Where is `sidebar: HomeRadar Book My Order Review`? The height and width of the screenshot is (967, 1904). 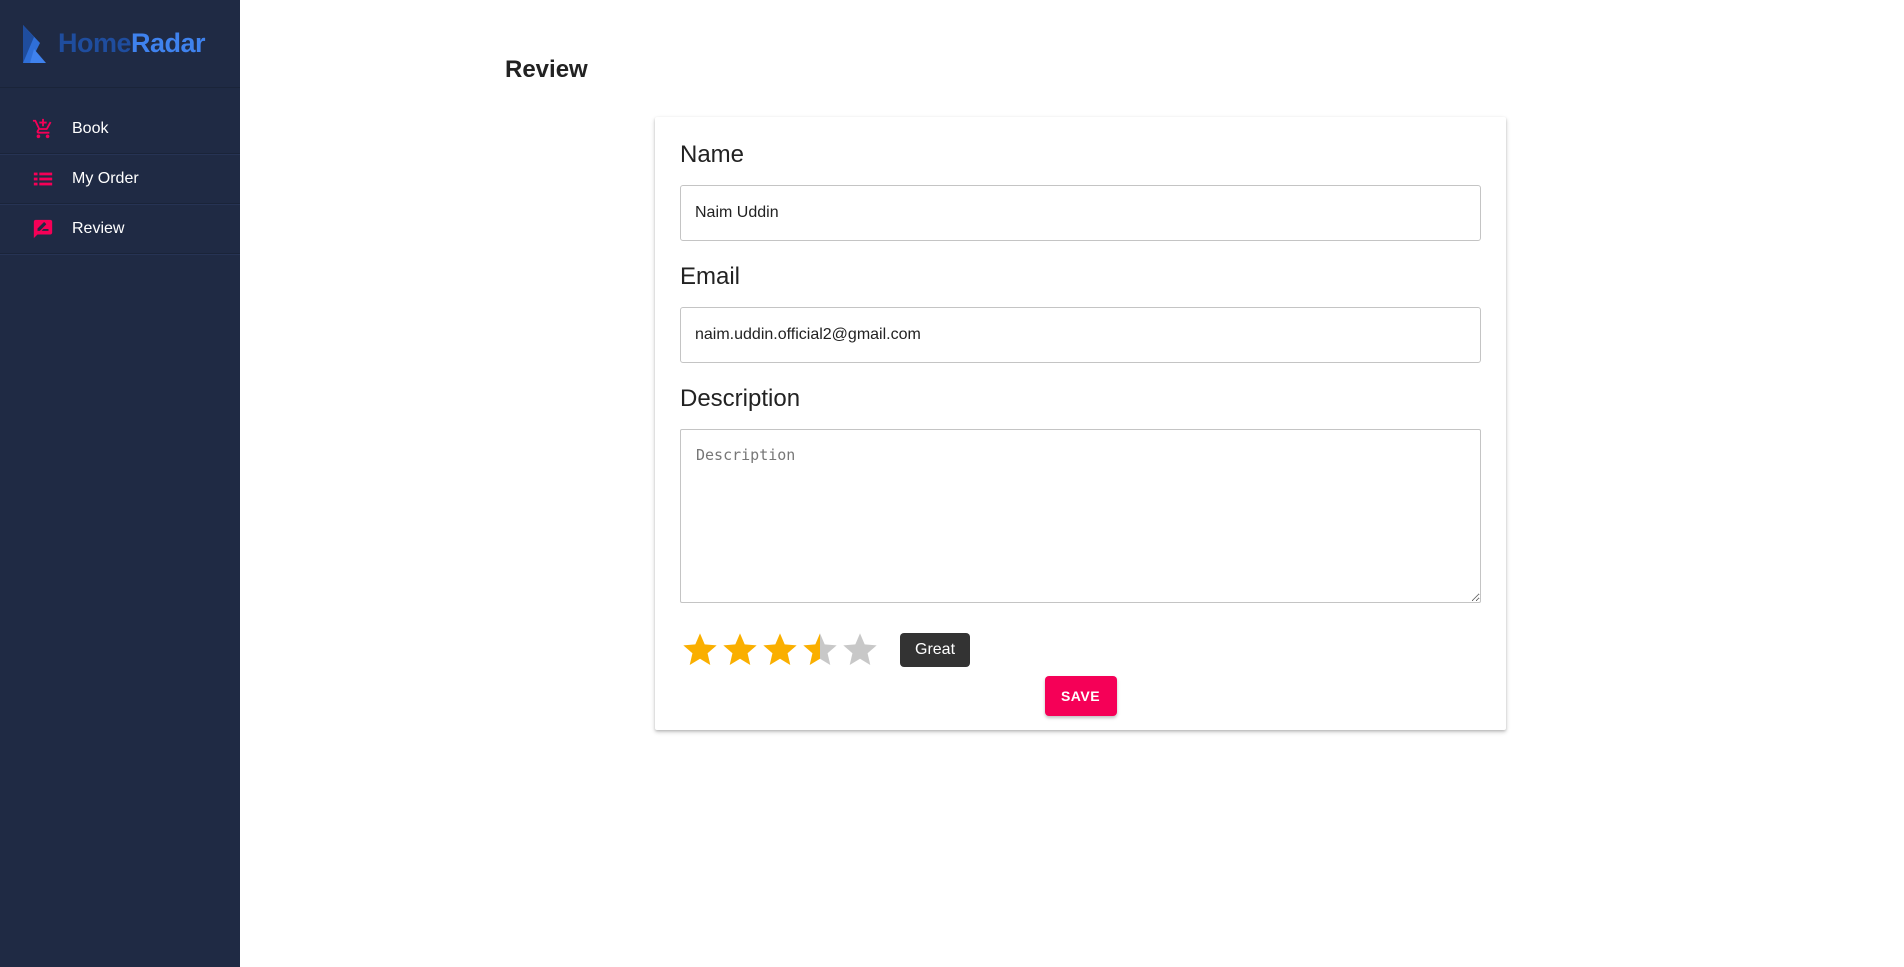
sidebar: HomeRadar Book My Order Review is located at coordinates (120, 483).